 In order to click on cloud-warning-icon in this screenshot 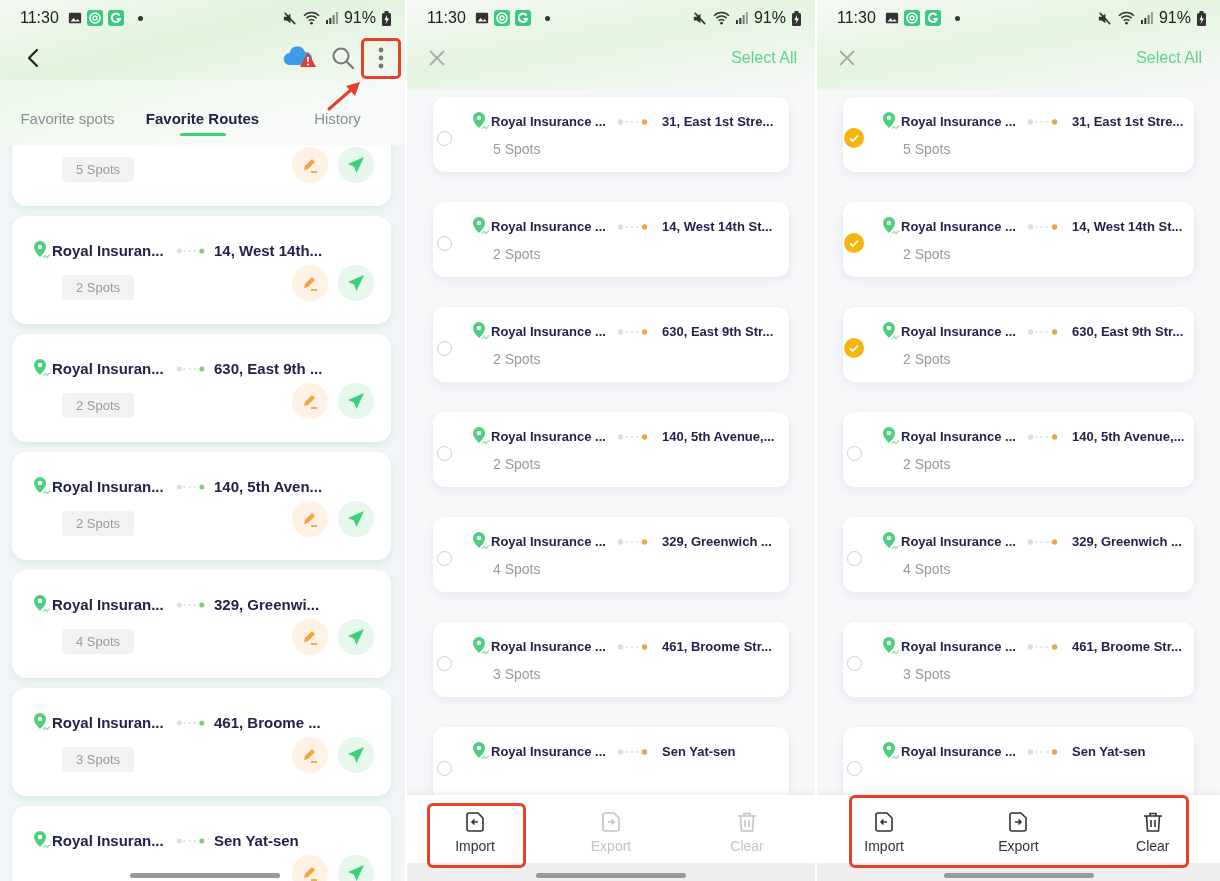, I will do `click(299, 56)`.